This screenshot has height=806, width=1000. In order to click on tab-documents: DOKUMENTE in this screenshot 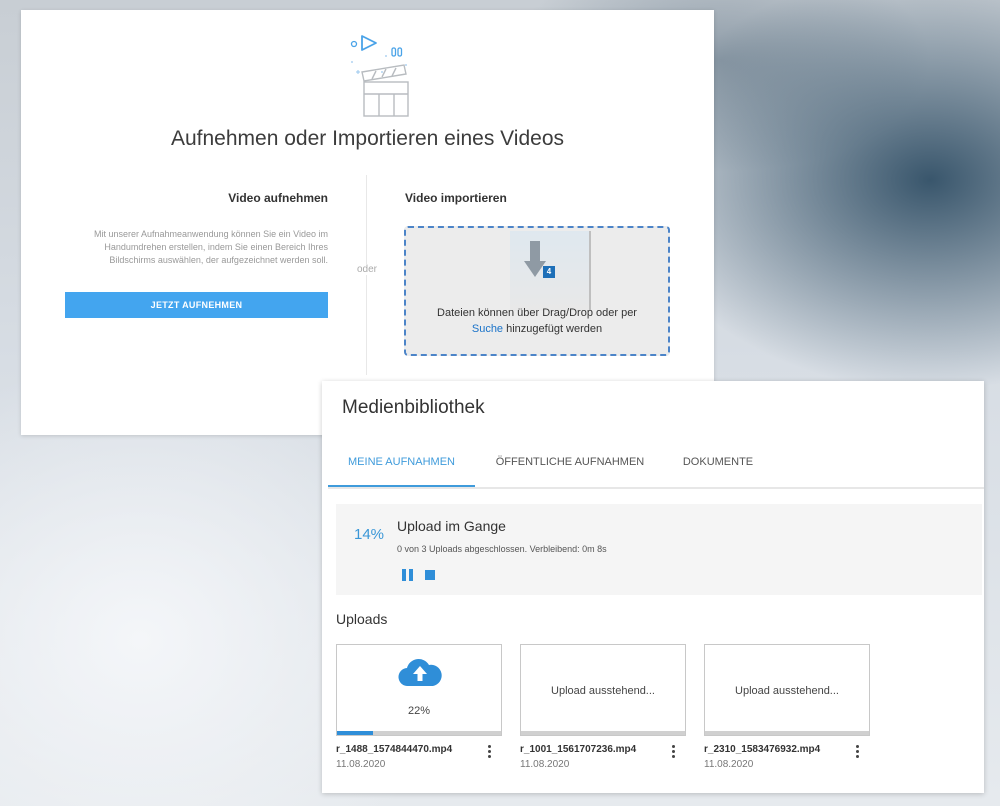, I will do `click(718, 465)`.